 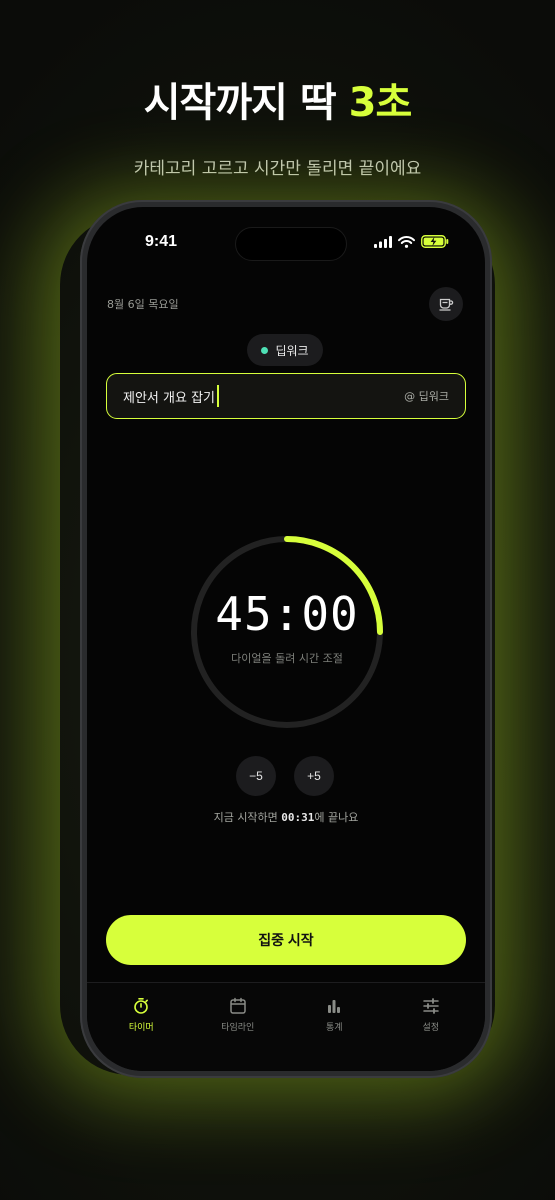 What do you see at coordinates (247, 817) in the screenshot?
I see `end-time-prefix: 지금 시작하면` at bounding box center [247, 817].